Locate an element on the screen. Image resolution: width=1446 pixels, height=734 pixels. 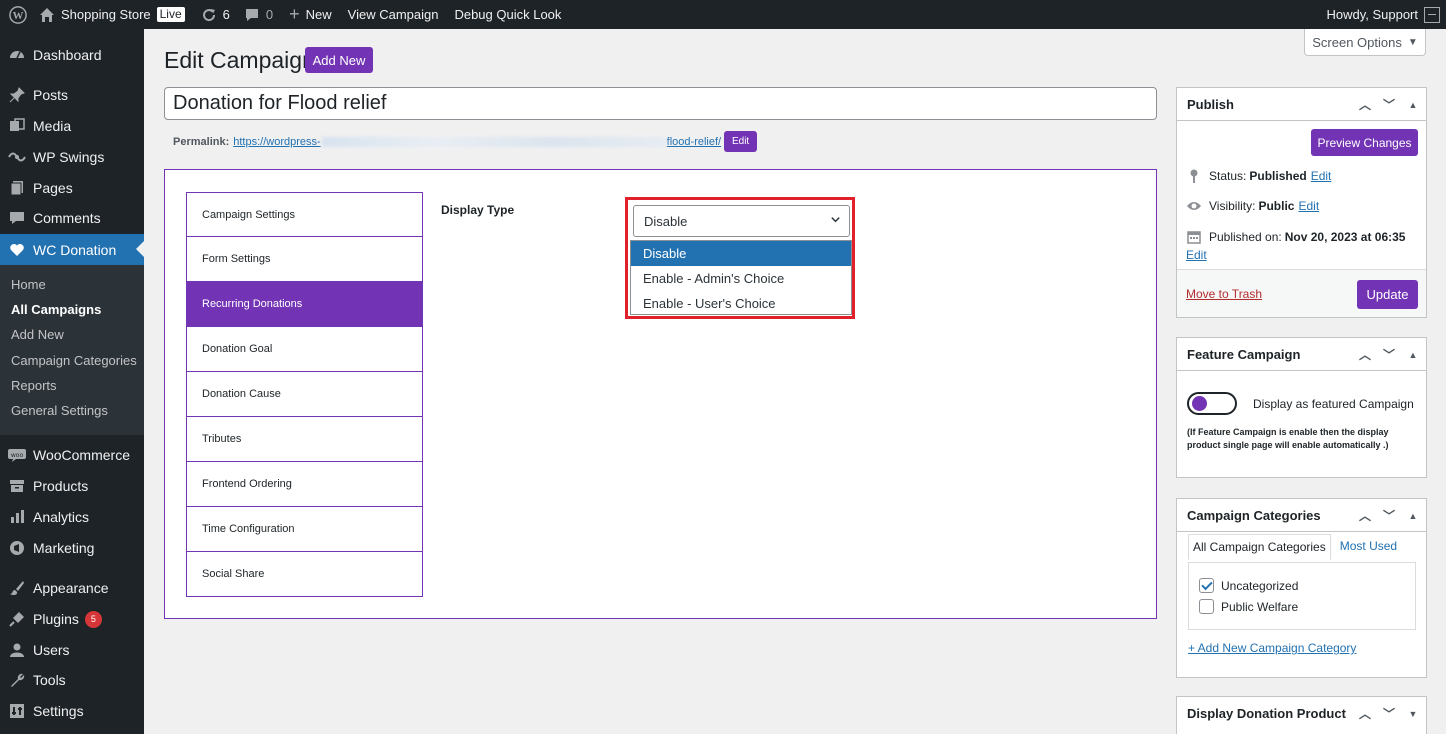
add-new-button: Add New is located at coordinates (339, 60).